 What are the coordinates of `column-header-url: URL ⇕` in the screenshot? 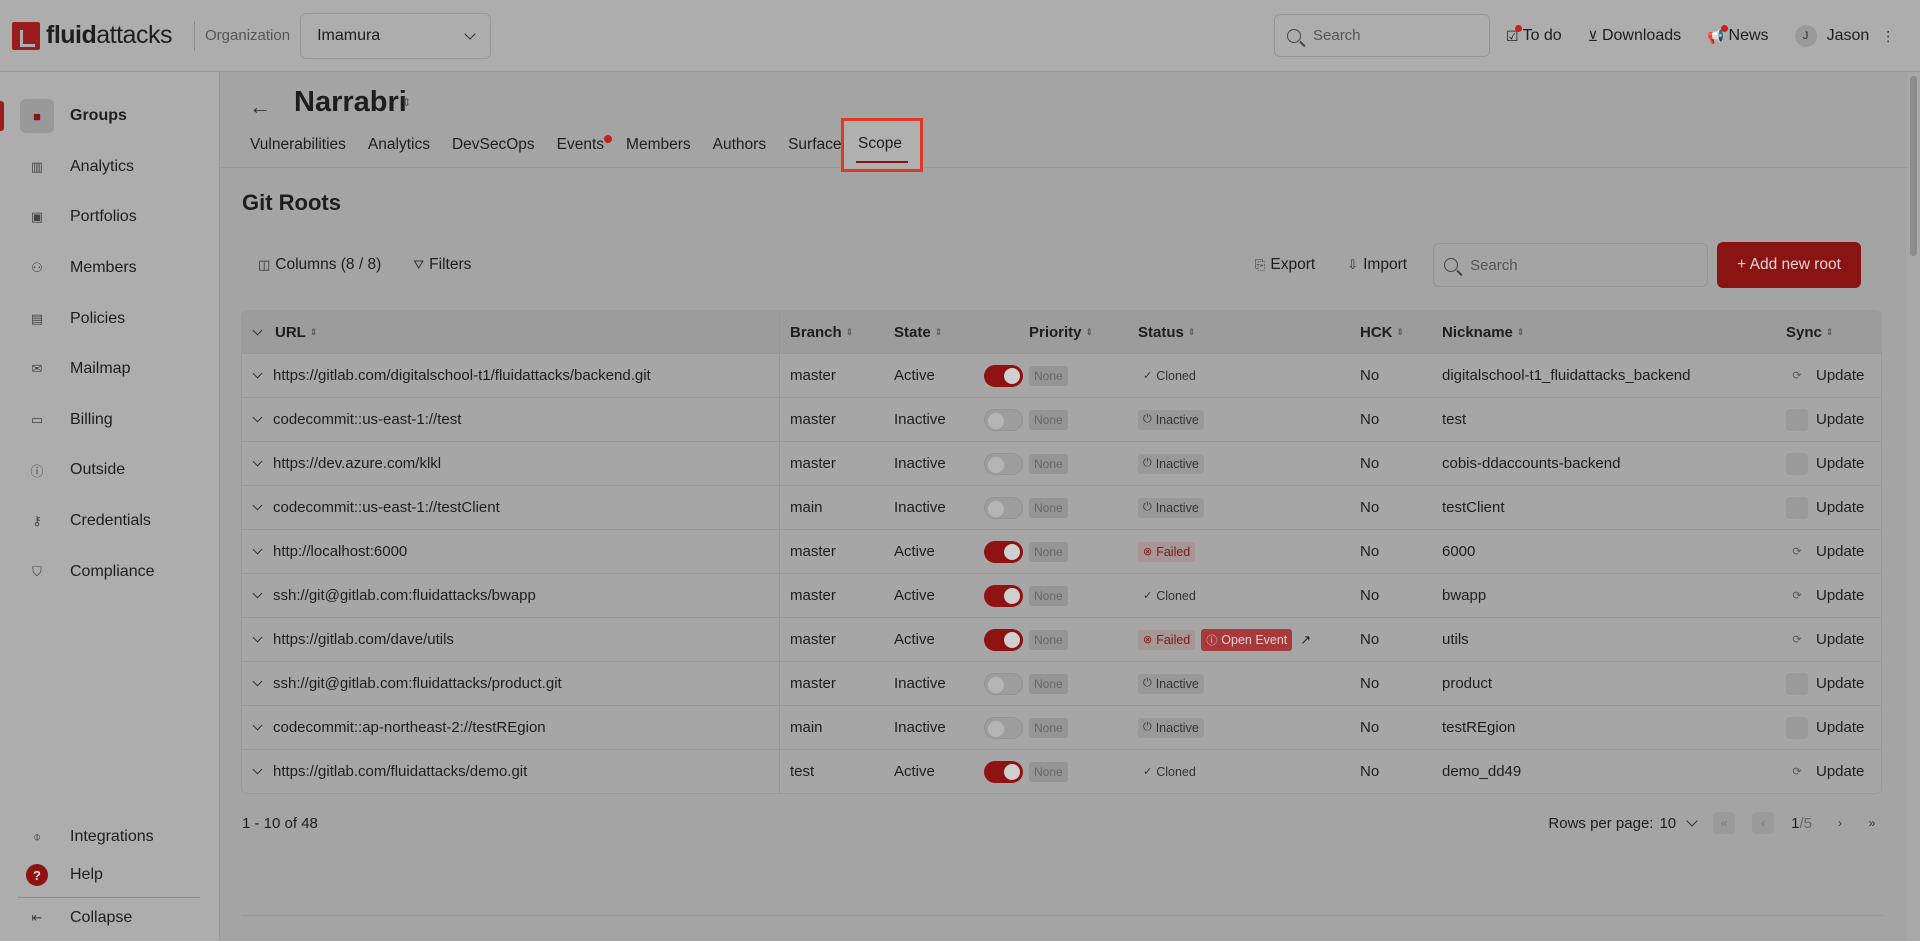 It's located at (296, 332).